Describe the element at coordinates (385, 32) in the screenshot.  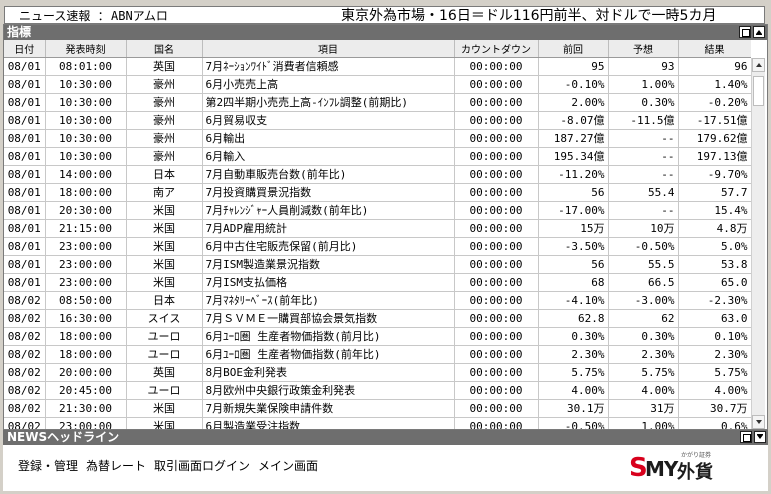
I see `panel-title-bar: 指標` at that location.